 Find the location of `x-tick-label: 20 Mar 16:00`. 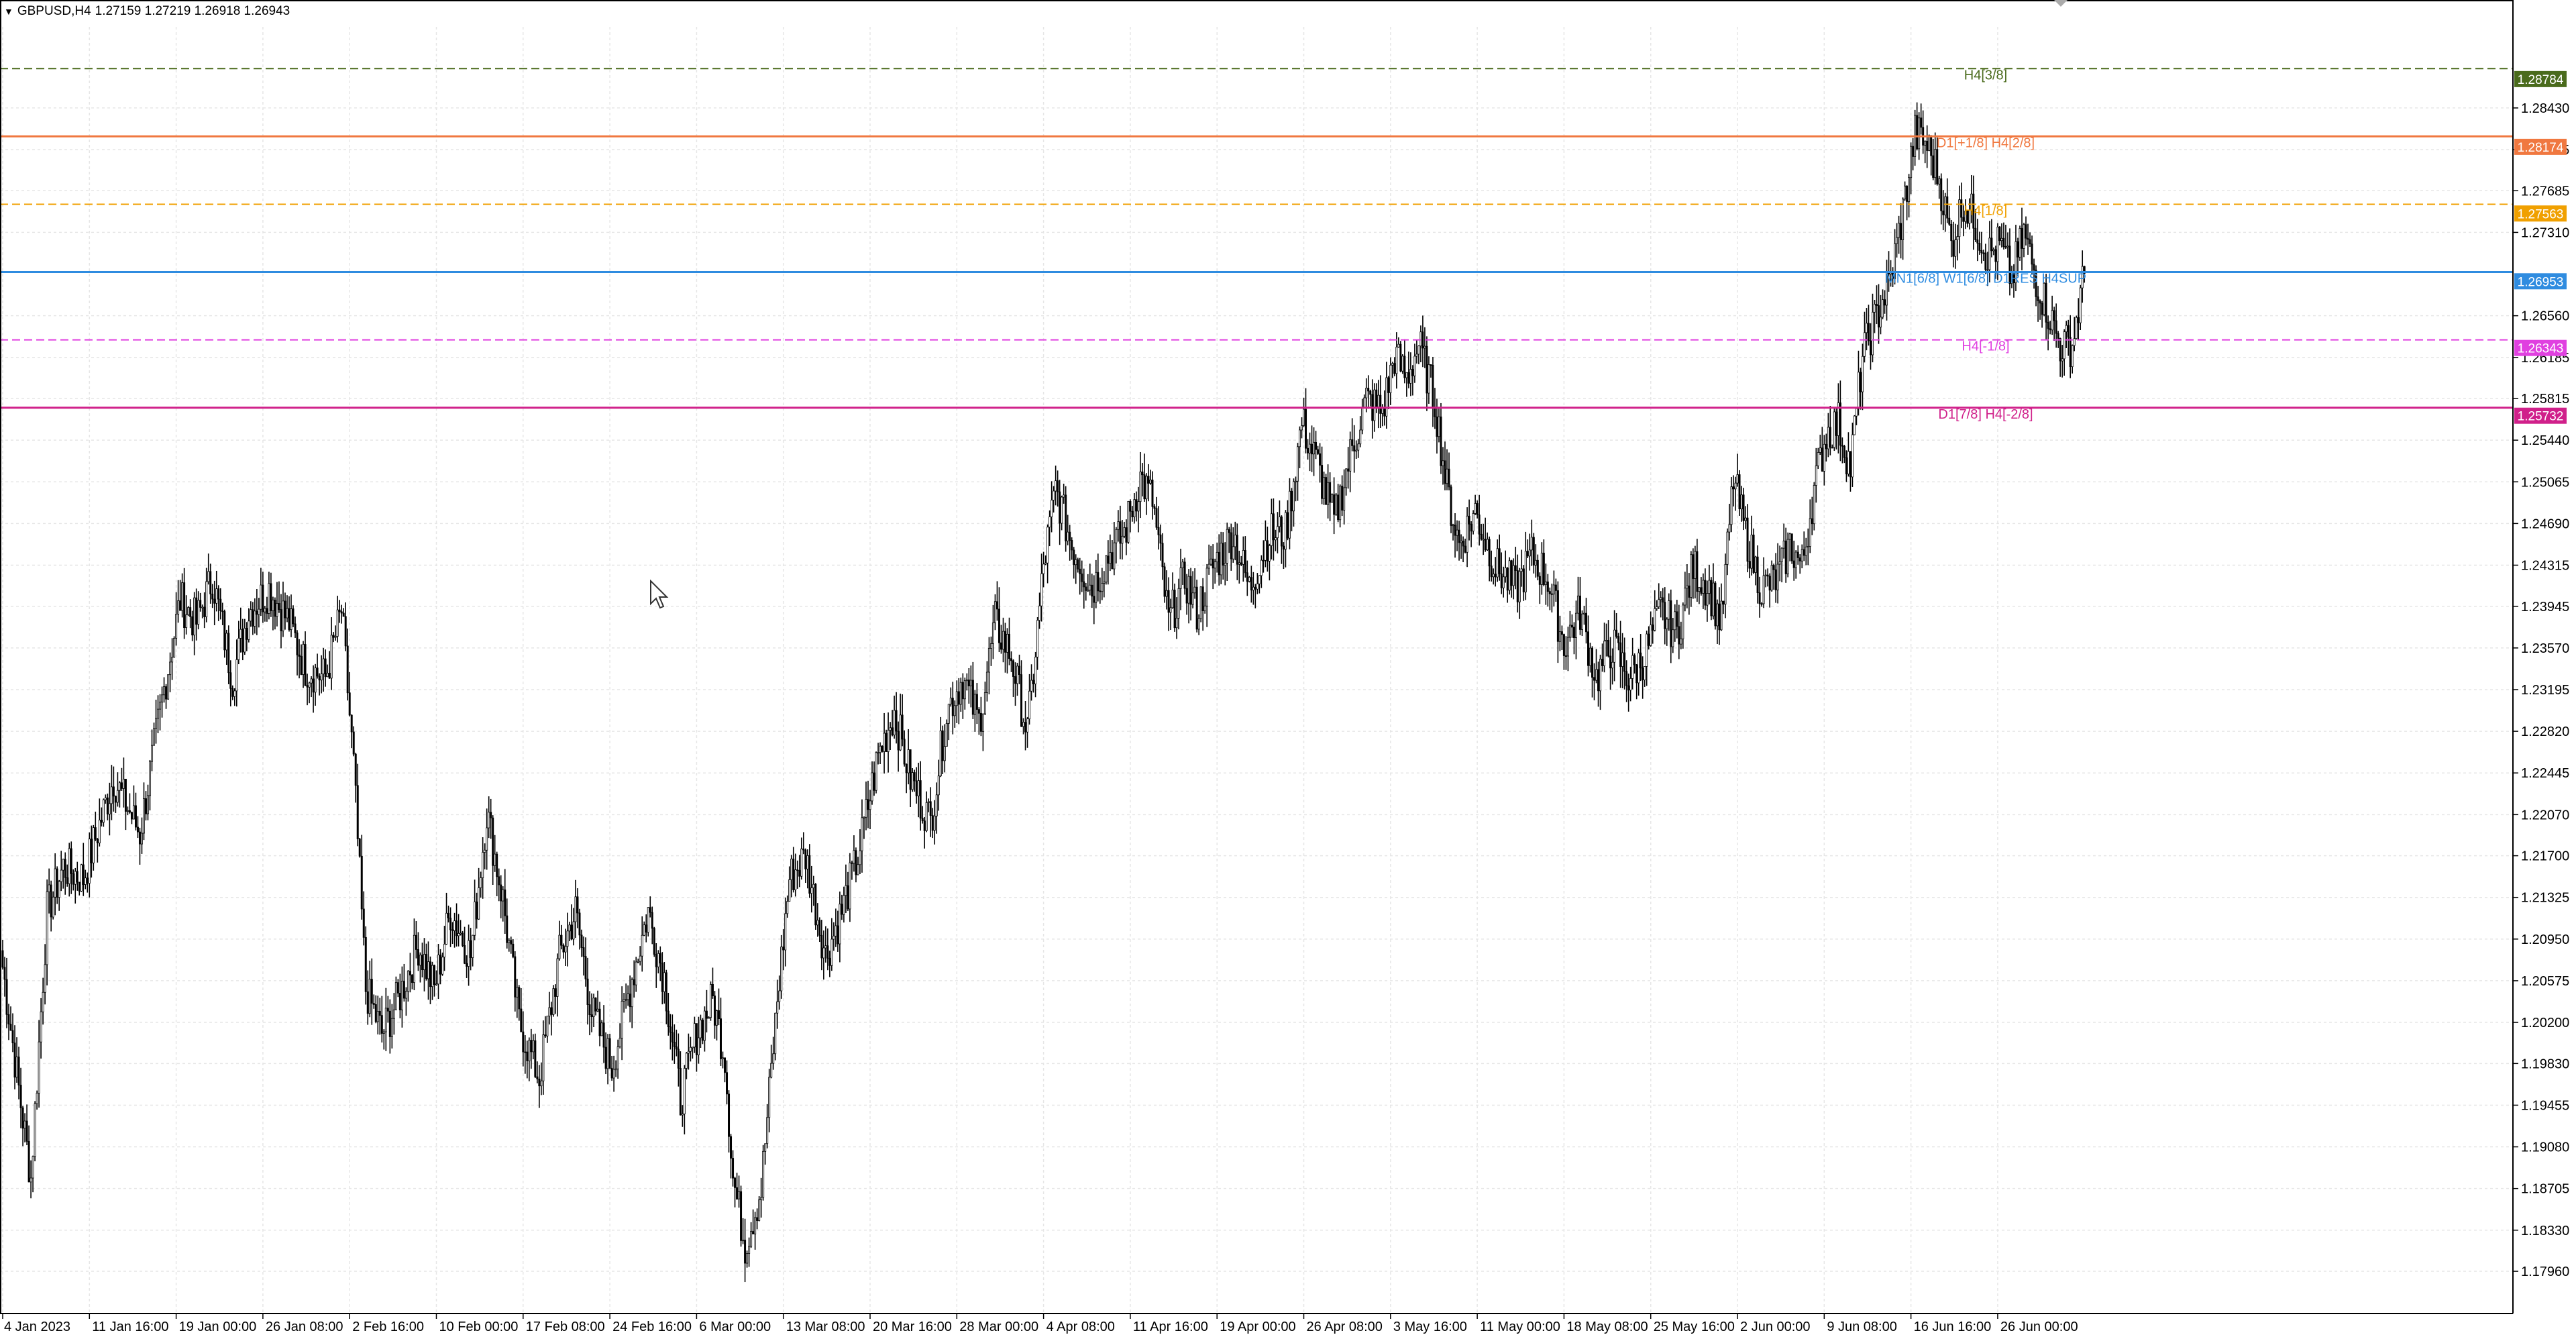

x-tick-label: 20 Mar 16:00 is located at coordinates (912, 1327).